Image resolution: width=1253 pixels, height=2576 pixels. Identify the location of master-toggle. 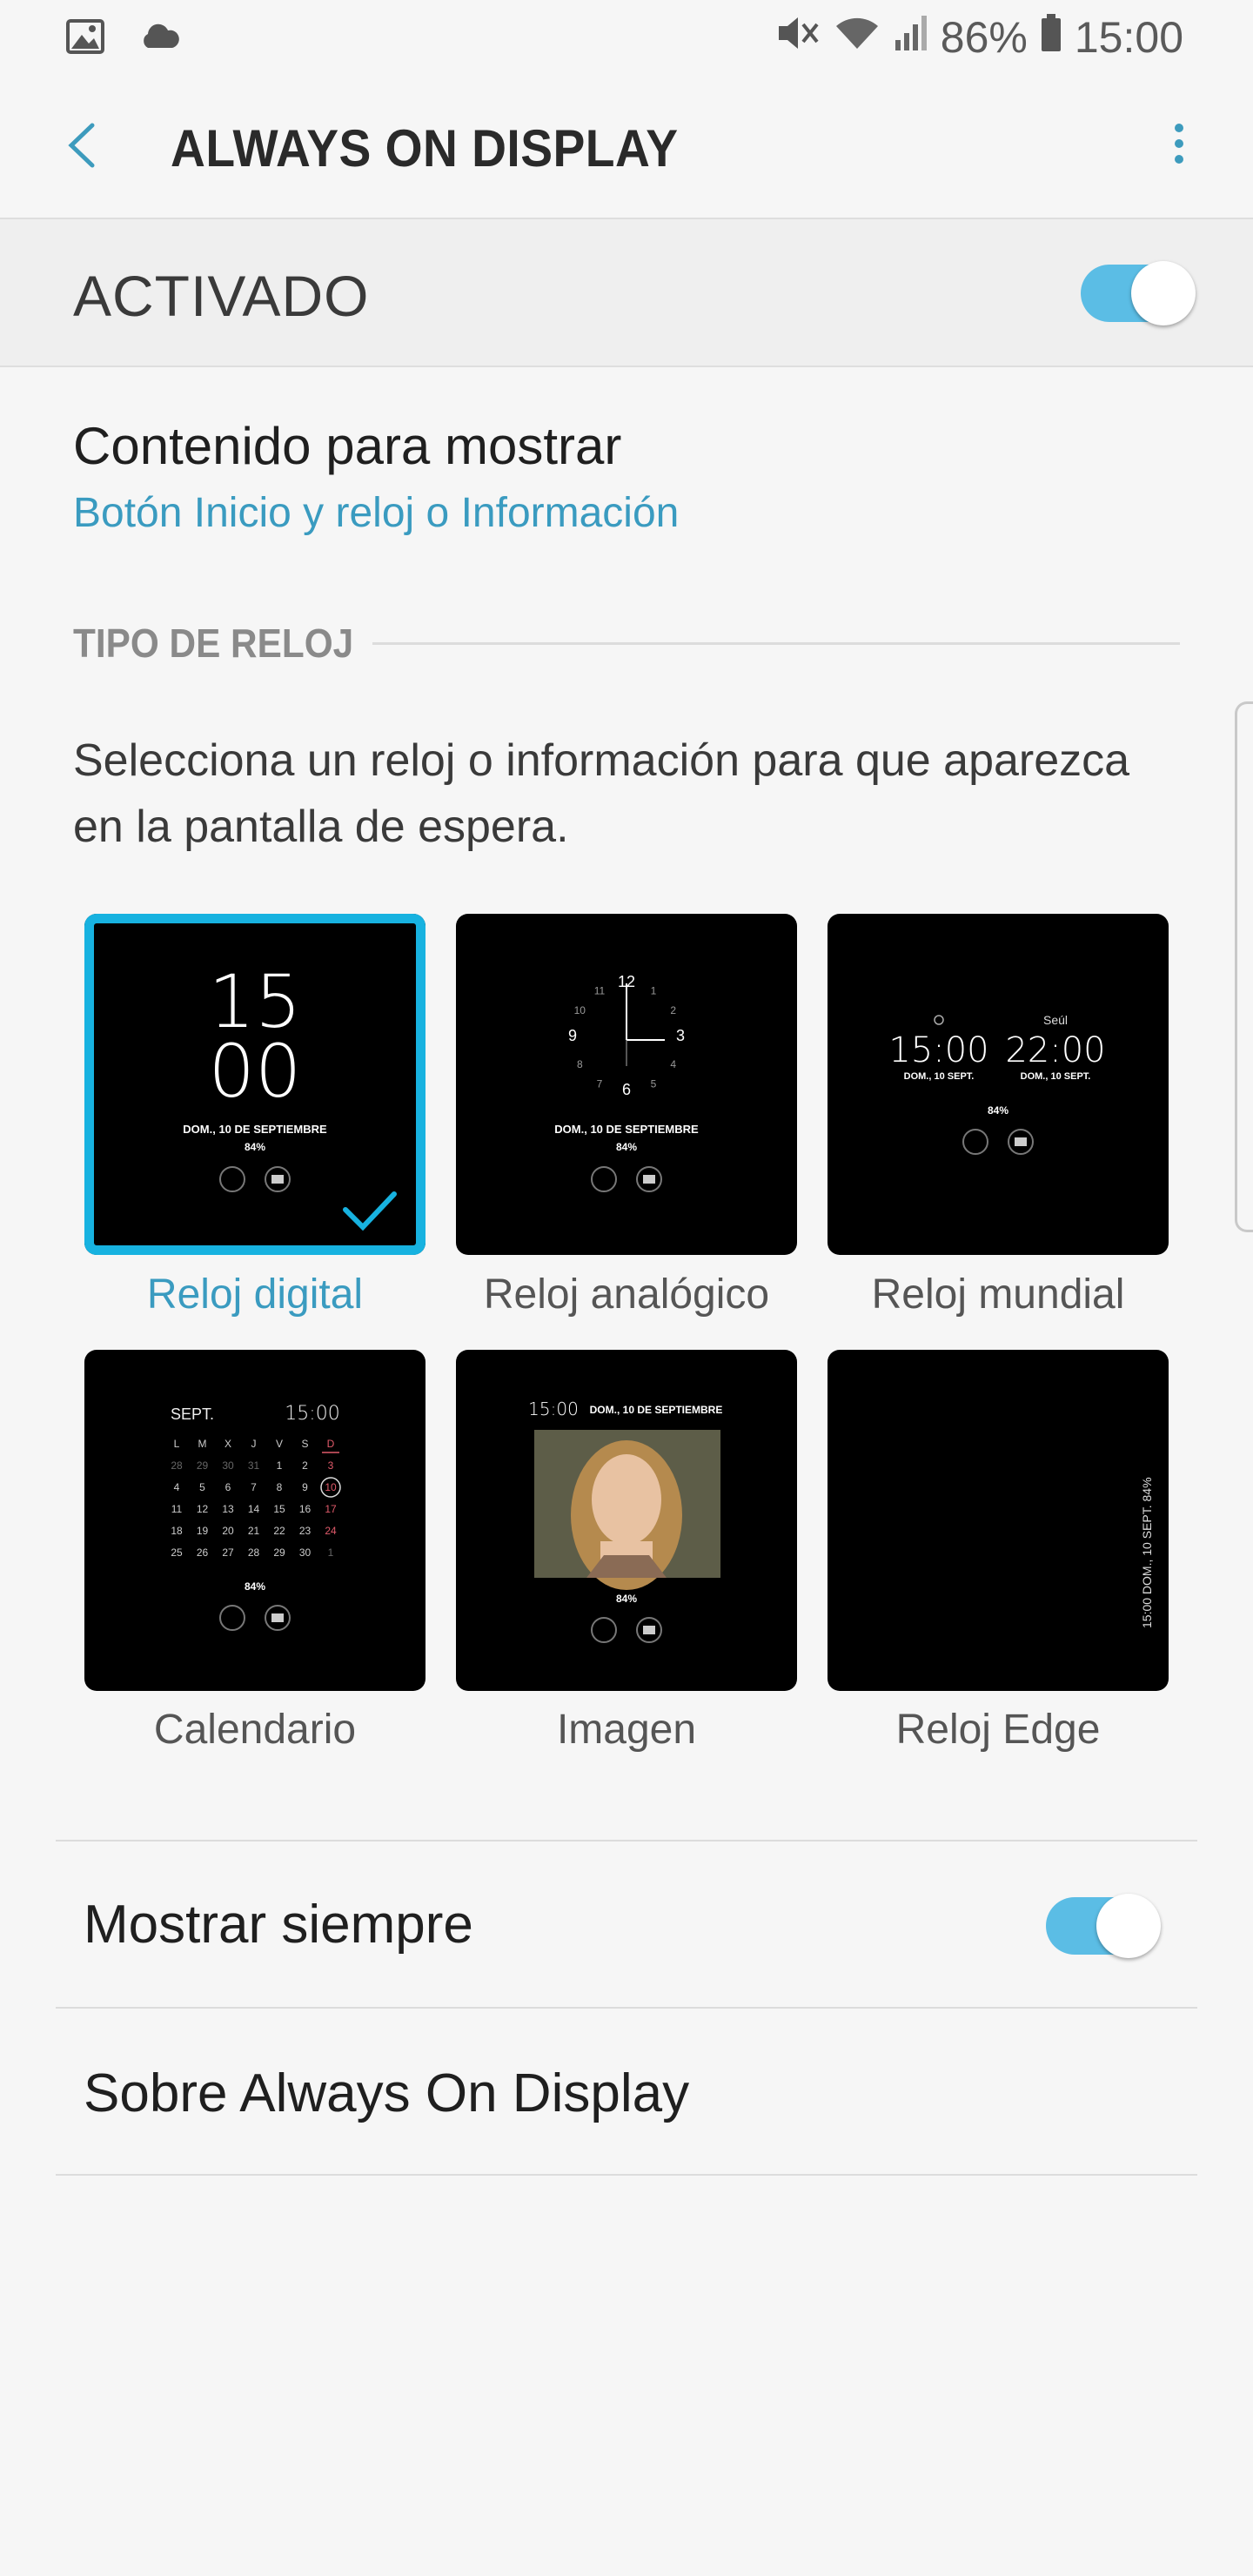
(1138, 293).